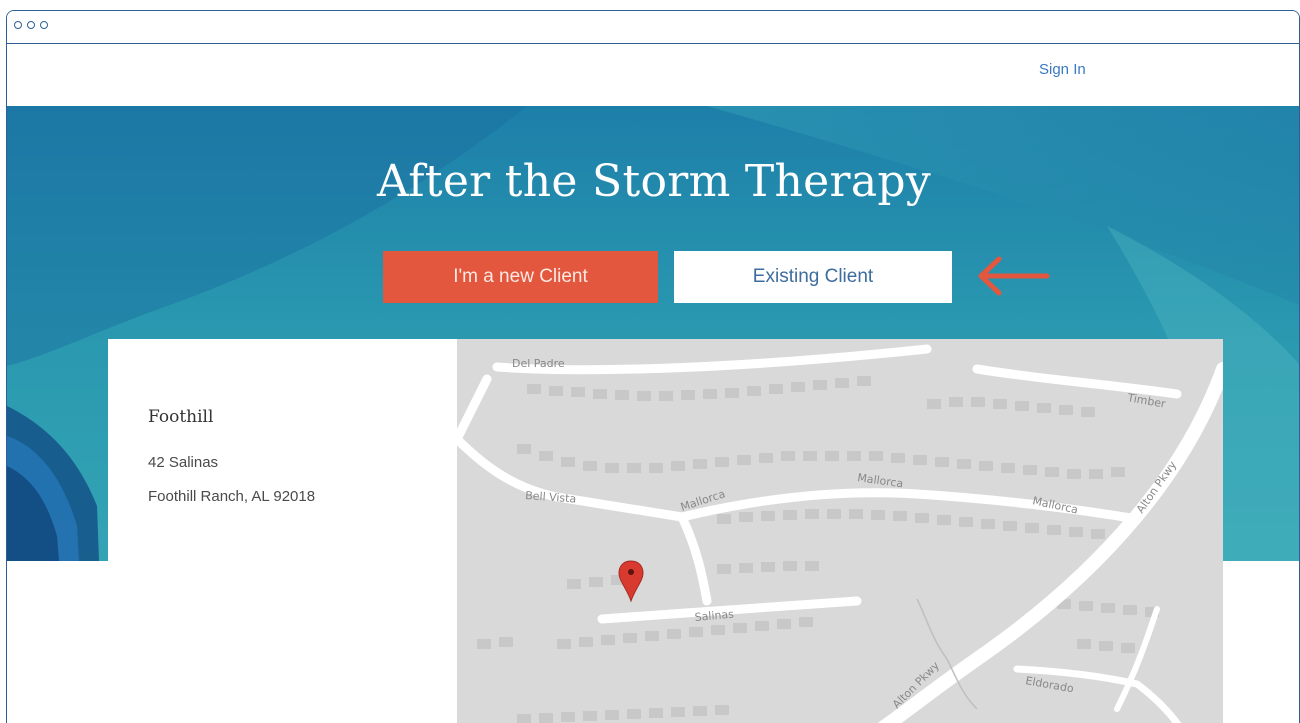 The width and height of the screenshot is (1300, 723). Describe the element at coordinates (653, 75) in the screenshot. I see `top-navbar: Sign In` at that location.